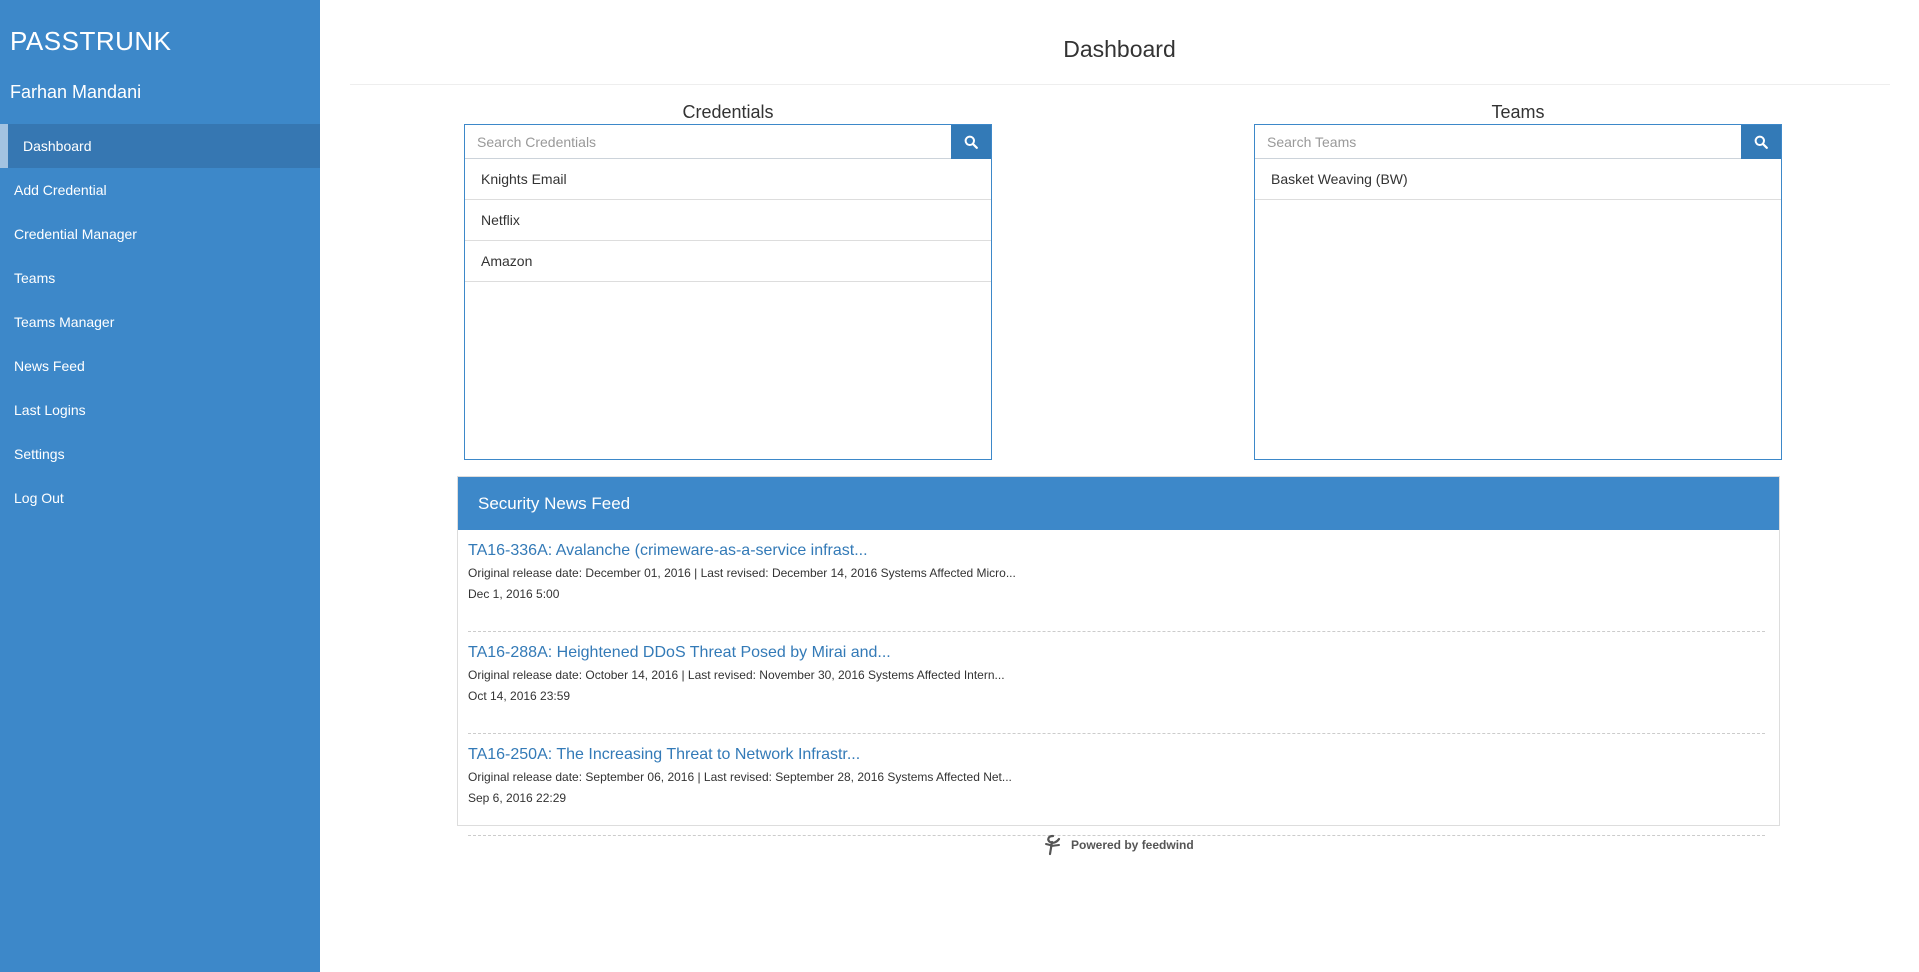  Describe the element at coordinates (514, 594) in the screenshot. I see `news-item-date: Dec 1, 2016 5:00` at that location.